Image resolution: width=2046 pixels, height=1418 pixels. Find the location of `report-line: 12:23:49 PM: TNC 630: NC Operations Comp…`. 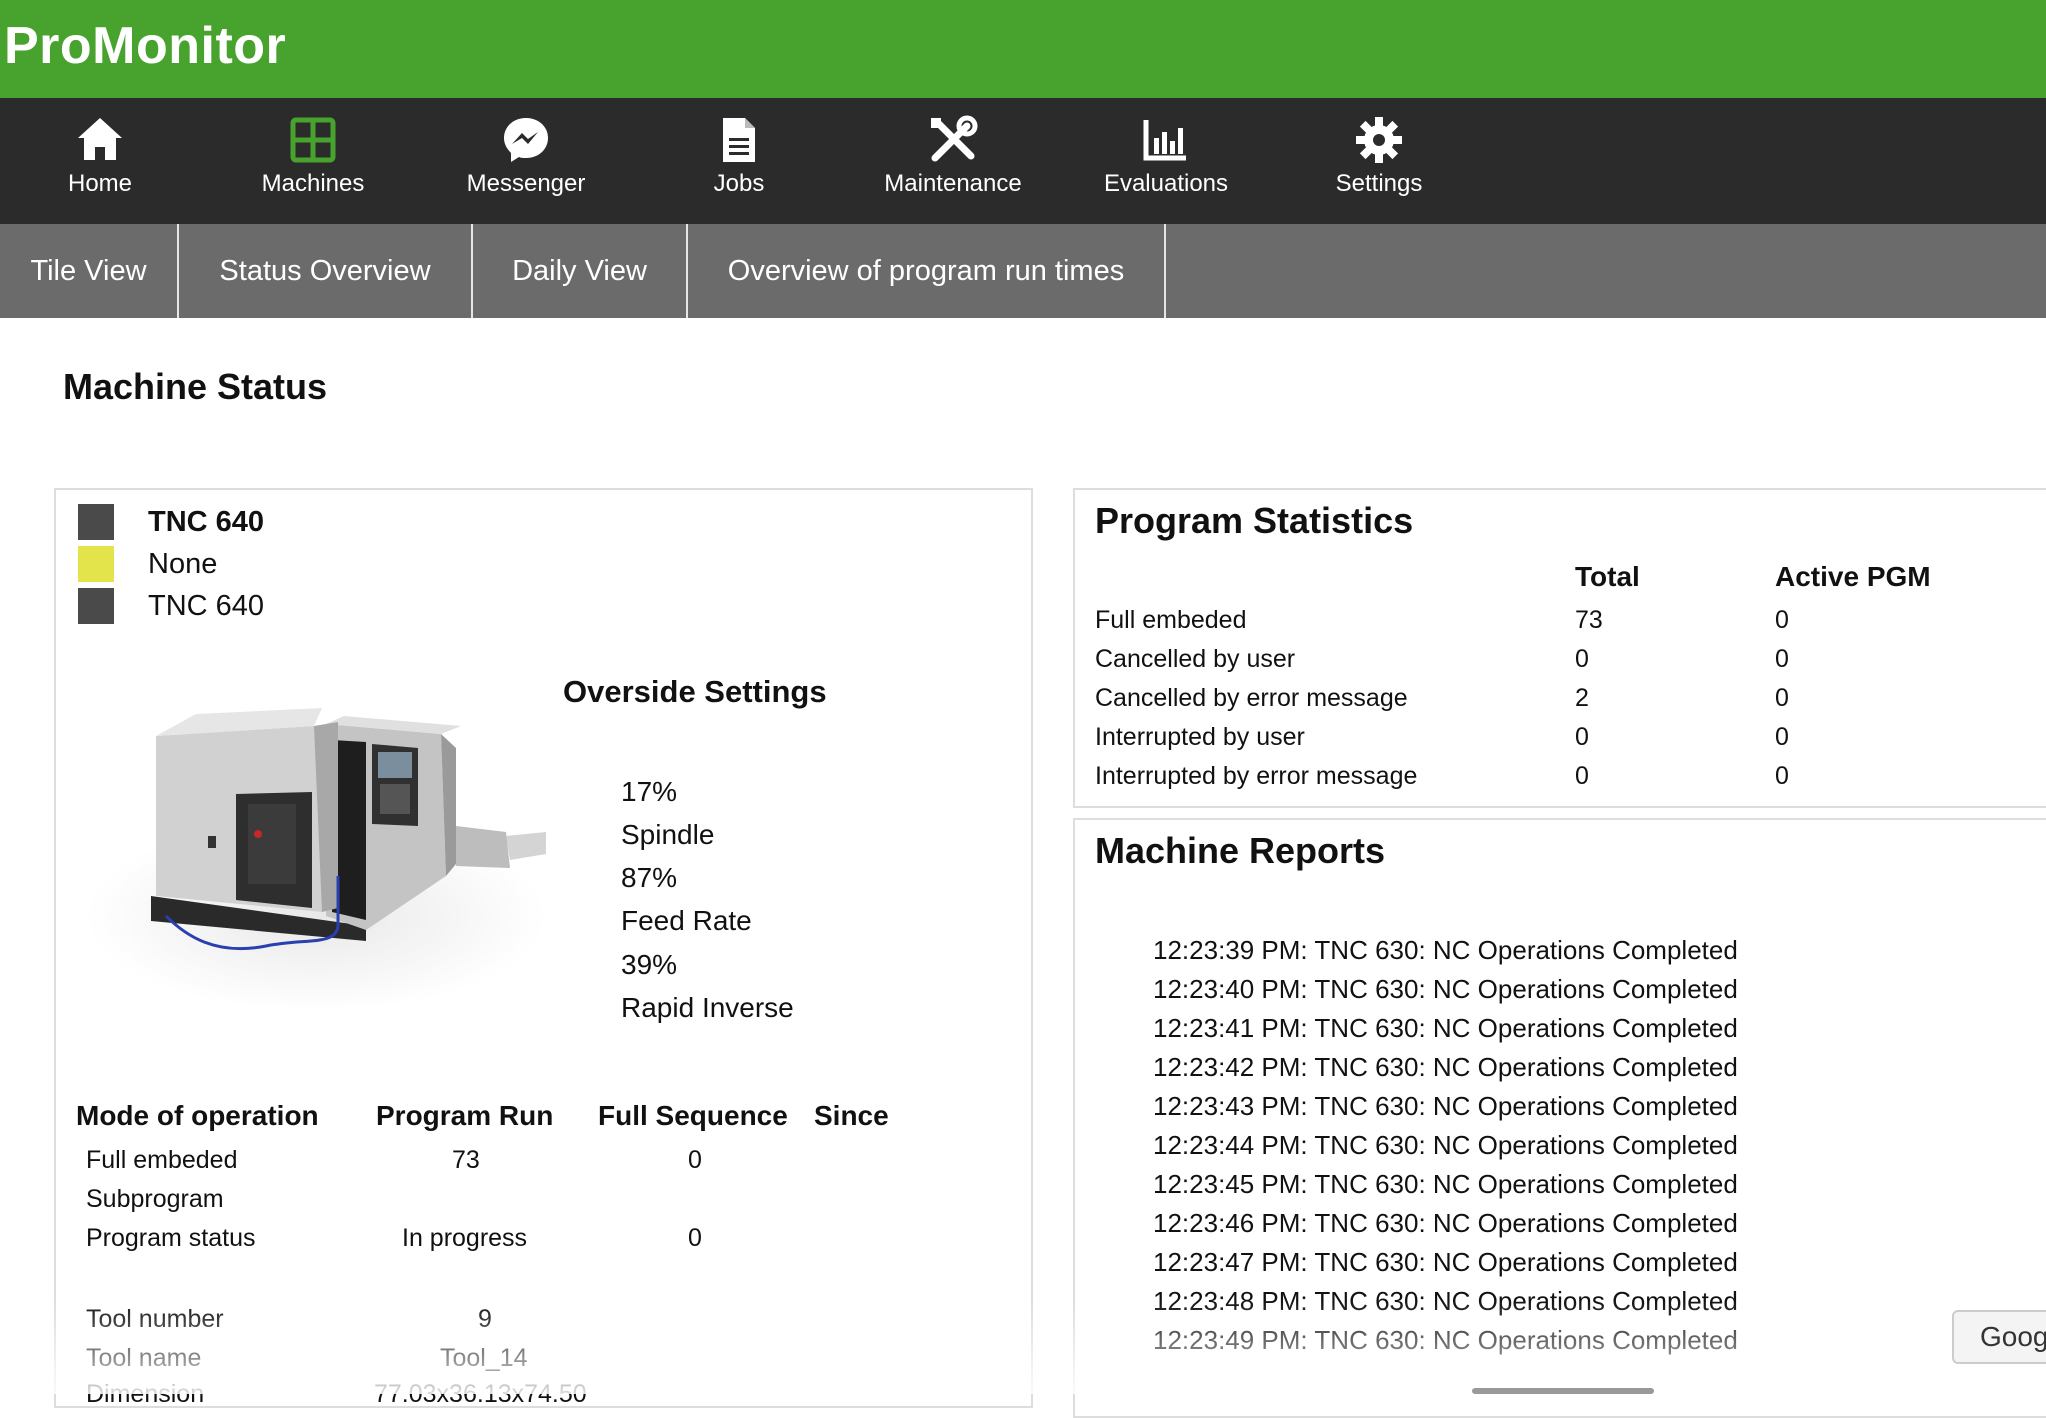

report-line: 12:23:49 PM: TNC 630: NC Operations Comp… is located at coordinates (1445, 1340).